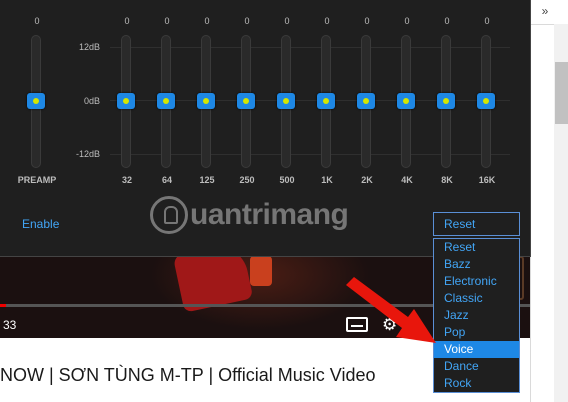 The height and width of the screenshot is (402, 568). I want to click on band-slider-column: 0 500, so click(287, 100).